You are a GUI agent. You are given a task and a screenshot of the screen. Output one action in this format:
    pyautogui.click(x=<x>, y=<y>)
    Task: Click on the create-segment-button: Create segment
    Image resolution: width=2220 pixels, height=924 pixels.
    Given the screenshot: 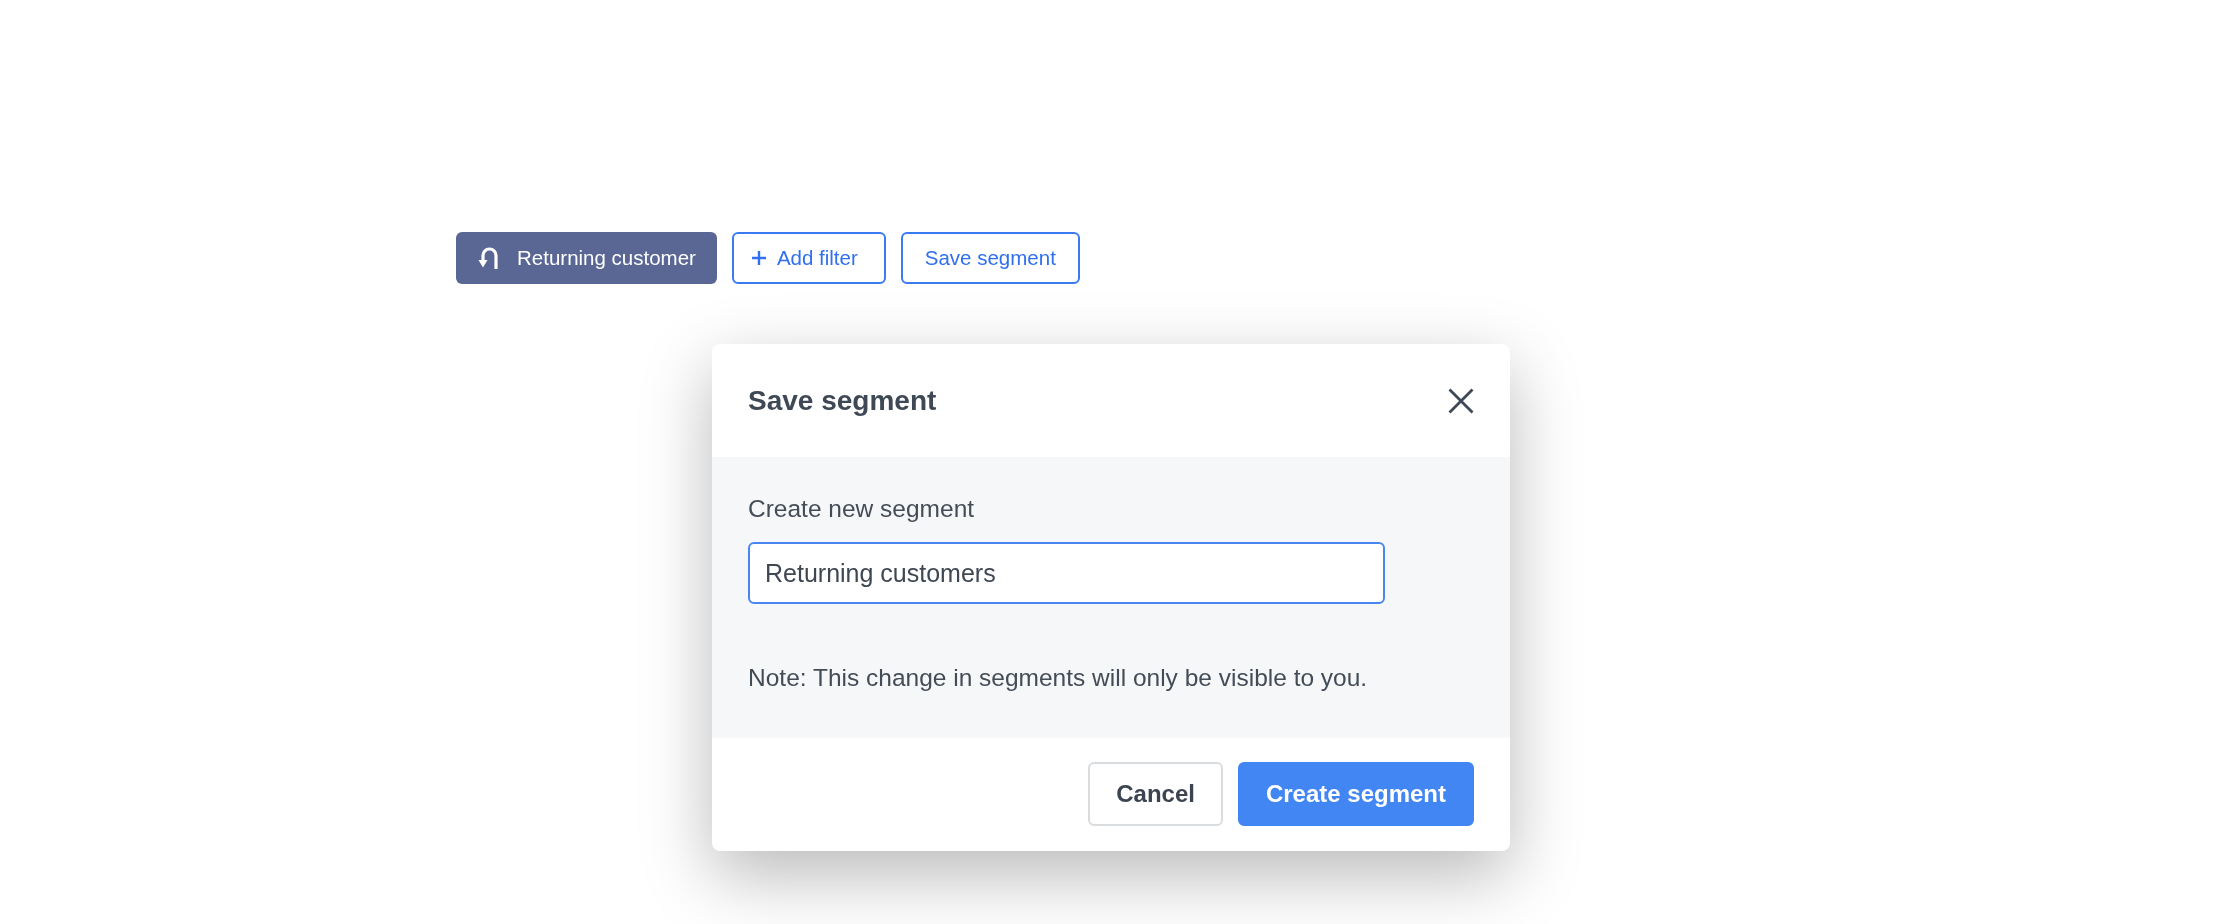 What is the action you would take?
    pyautogui.click(x=1355, y=794)
    